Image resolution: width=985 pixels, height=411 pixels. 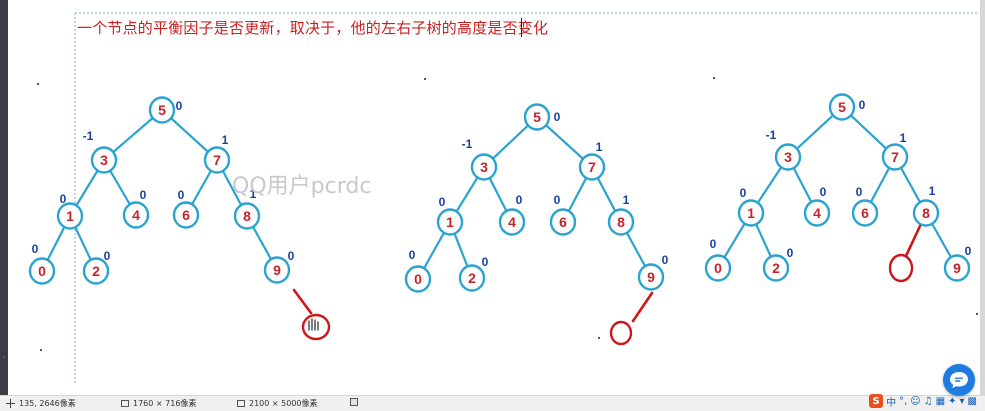 What do you see at coordinates (891, 401) in the screenshot?
I see `ime-language: 中` at bounding box center [891, 401].